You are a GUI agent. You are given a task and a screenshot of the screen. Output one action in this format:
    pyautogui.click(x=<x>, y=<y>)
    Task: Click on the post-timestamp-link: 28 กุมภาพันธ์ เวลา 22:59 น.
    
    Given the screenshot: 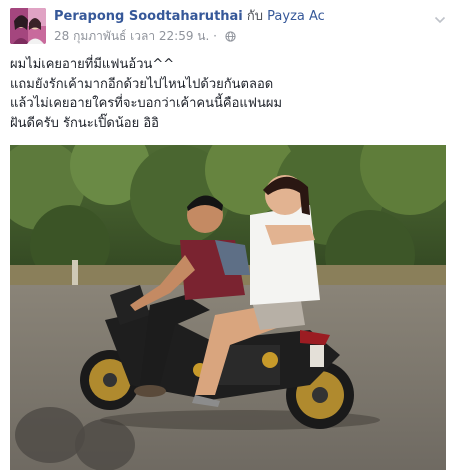 What is the action you would take?
    pyautogui.click(x=131, y=36)
    